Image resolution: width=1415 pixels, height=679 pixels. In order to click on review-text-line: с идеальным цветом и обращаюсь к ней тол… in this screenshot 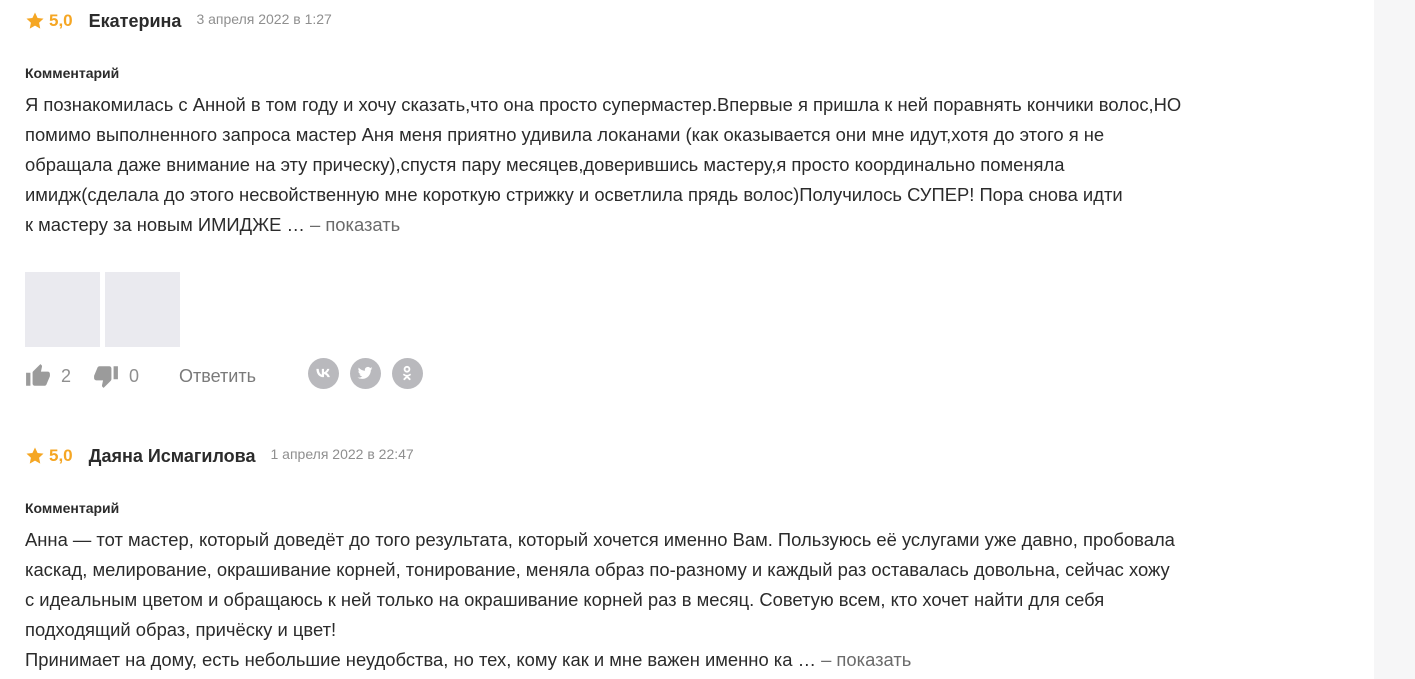, I will do `click(565, 599)`.